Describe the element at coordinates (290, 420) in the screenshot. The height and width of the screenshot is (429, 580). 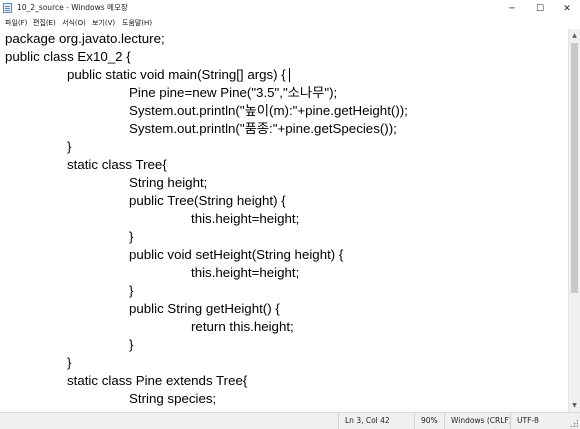
I see `status-bar: Ln 3, Col 42 90% Windows (CRLF) UTF-8` at that location.